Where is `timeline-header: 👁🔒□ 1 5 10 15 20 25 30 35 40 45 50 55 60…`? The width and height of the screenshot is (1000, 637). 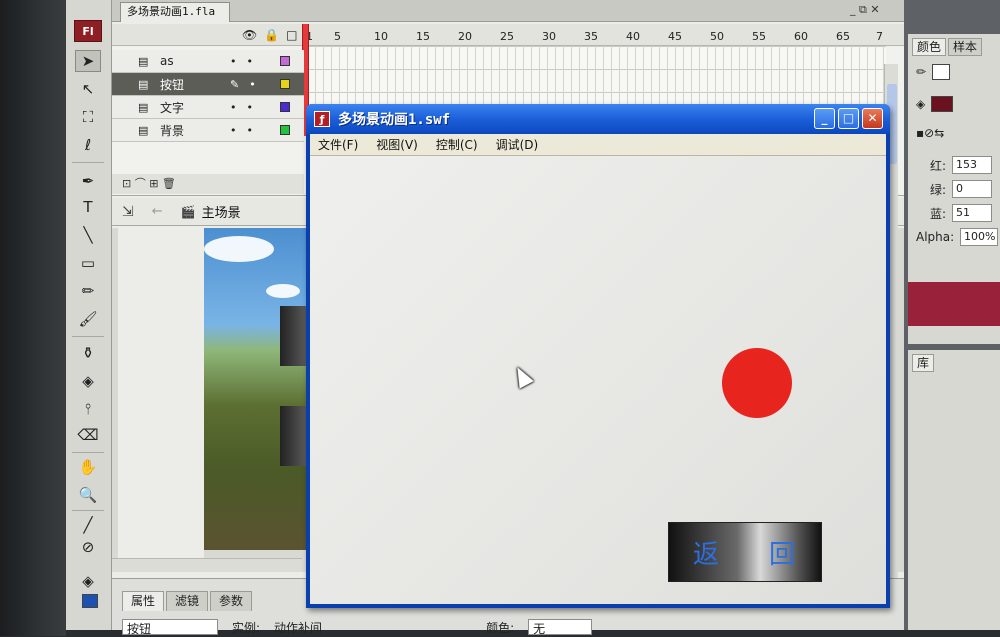 timeline-header: 👁🔒□ 1 5 10 15 20 25 30 35 40 45 50 55 60… is located at coordinates (508, 35).